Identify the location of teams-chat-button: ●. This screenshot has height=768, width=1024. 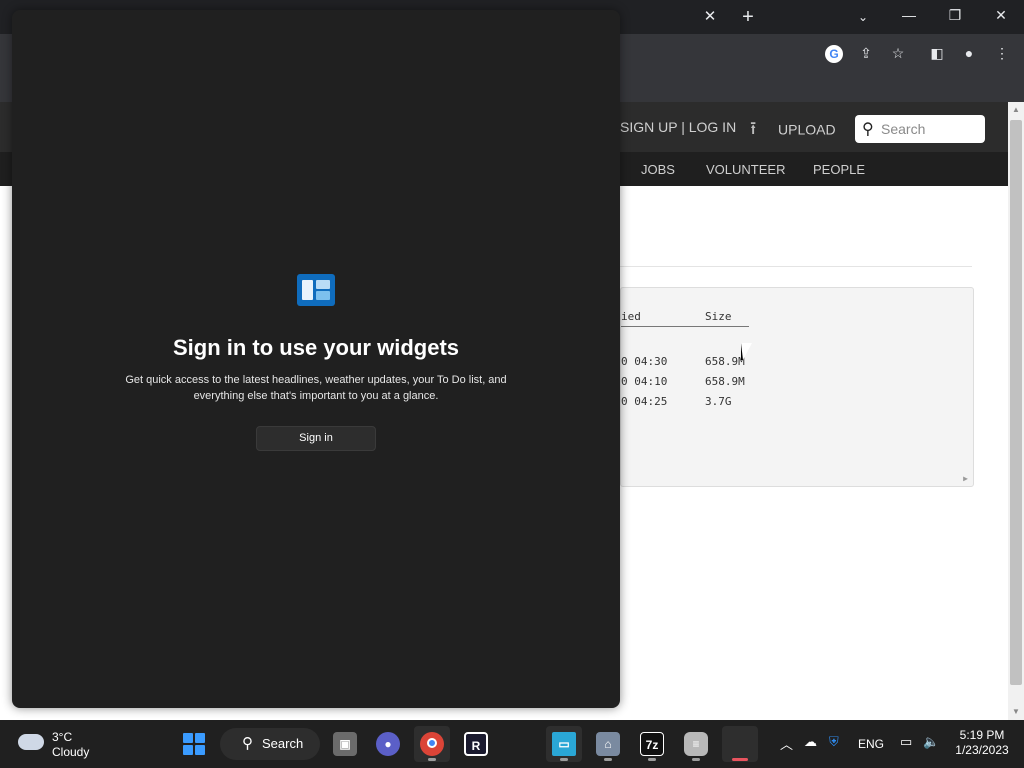
(388, 744).